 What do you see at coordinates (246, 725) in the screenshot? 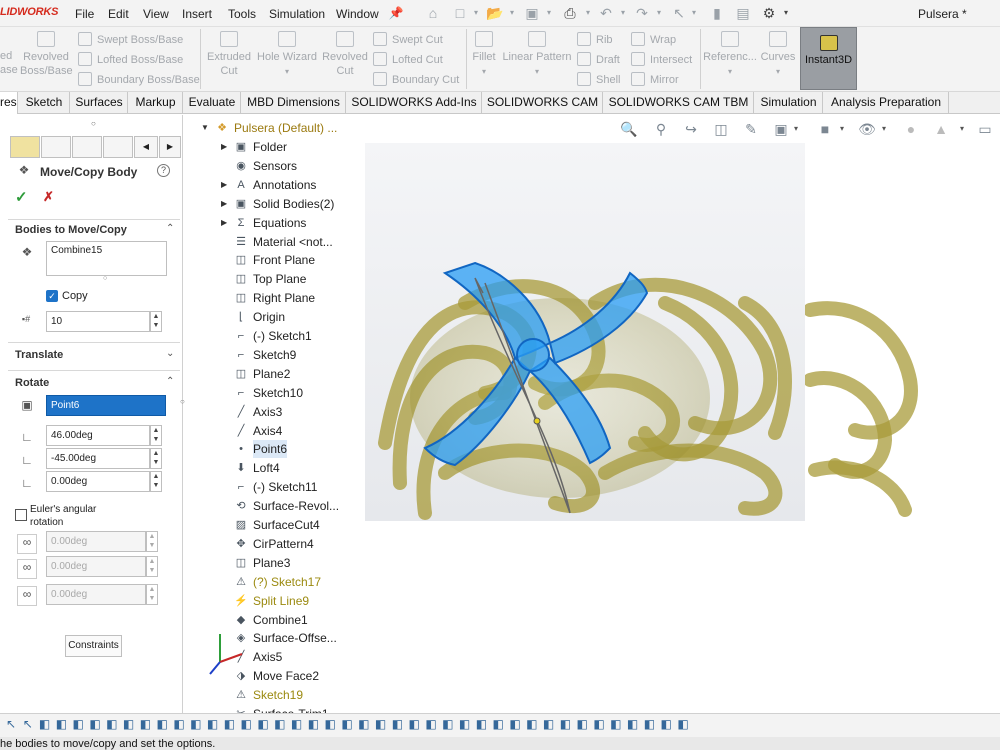
I see `fillet-icon: ◧` at bounding box center [246, 725].